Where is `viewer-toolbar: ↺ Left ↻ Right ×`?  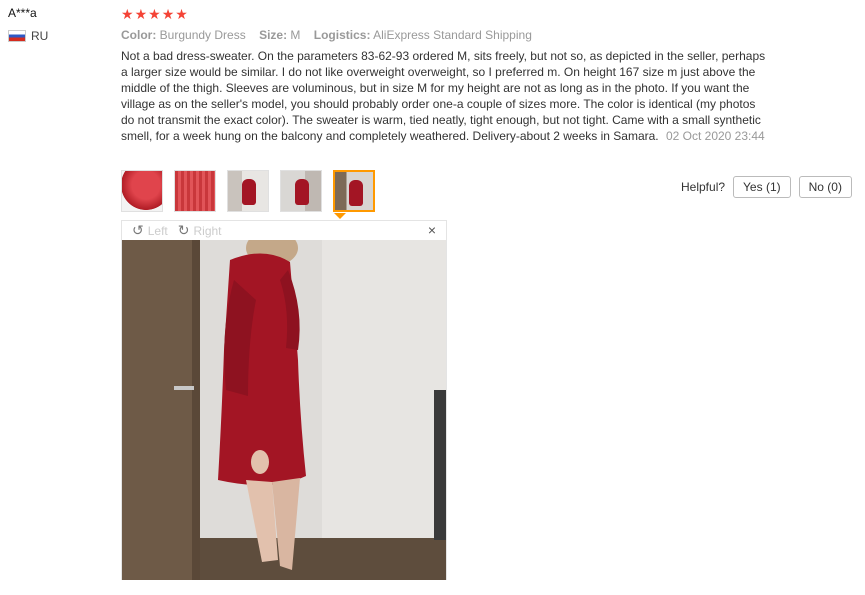
viewer-toolbar: ↺ Left ↻ Right × is located at coordinates (284, 230).